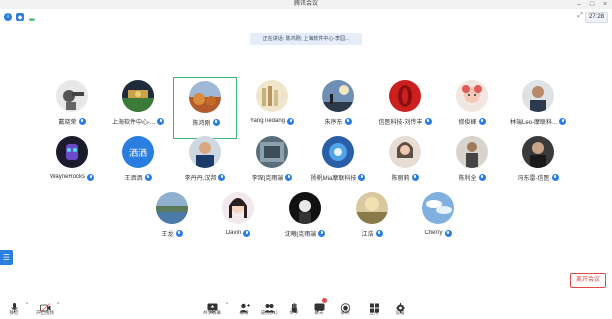  Describe the element at coordinates (405, 161) in the screenshot. I see `participant-tile: 陈丽莉` at that location.